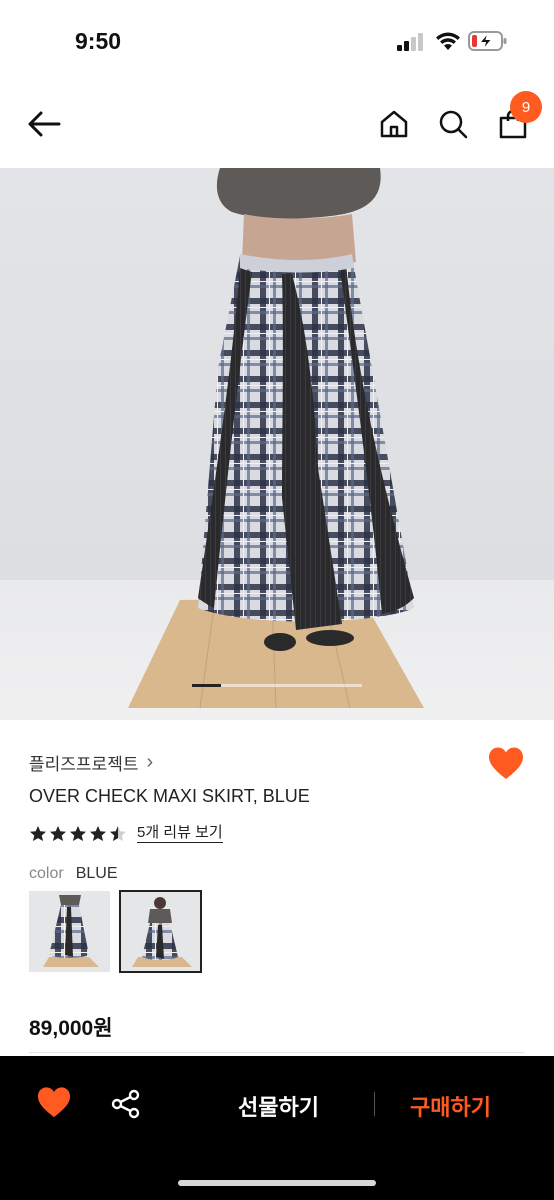  Describe the element at coordinates (206, 685) in the screenshot. I see `carousel-progress-indicator` at that location.